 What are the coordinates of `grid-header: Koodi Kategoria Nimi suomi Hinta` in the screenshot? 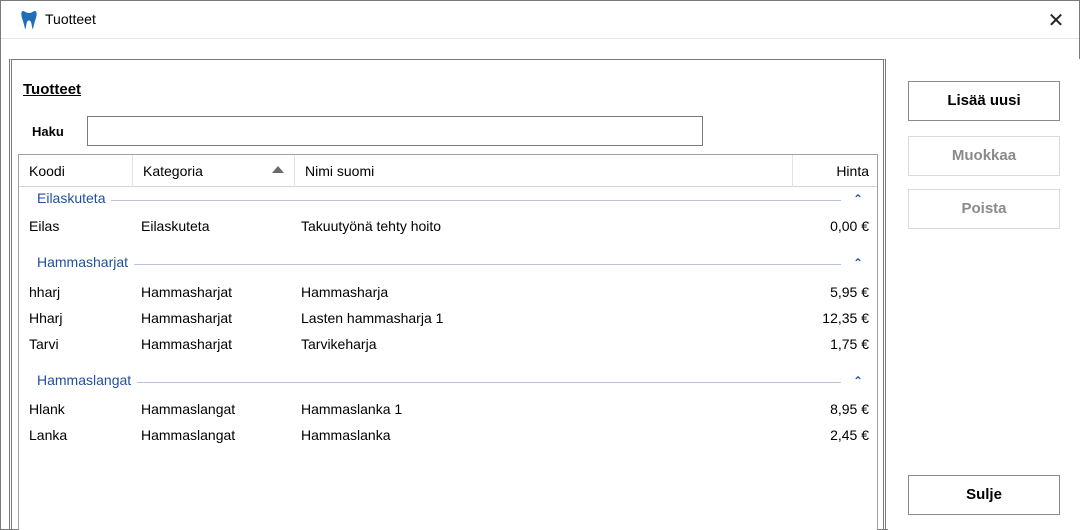 It's located at (448, 171).